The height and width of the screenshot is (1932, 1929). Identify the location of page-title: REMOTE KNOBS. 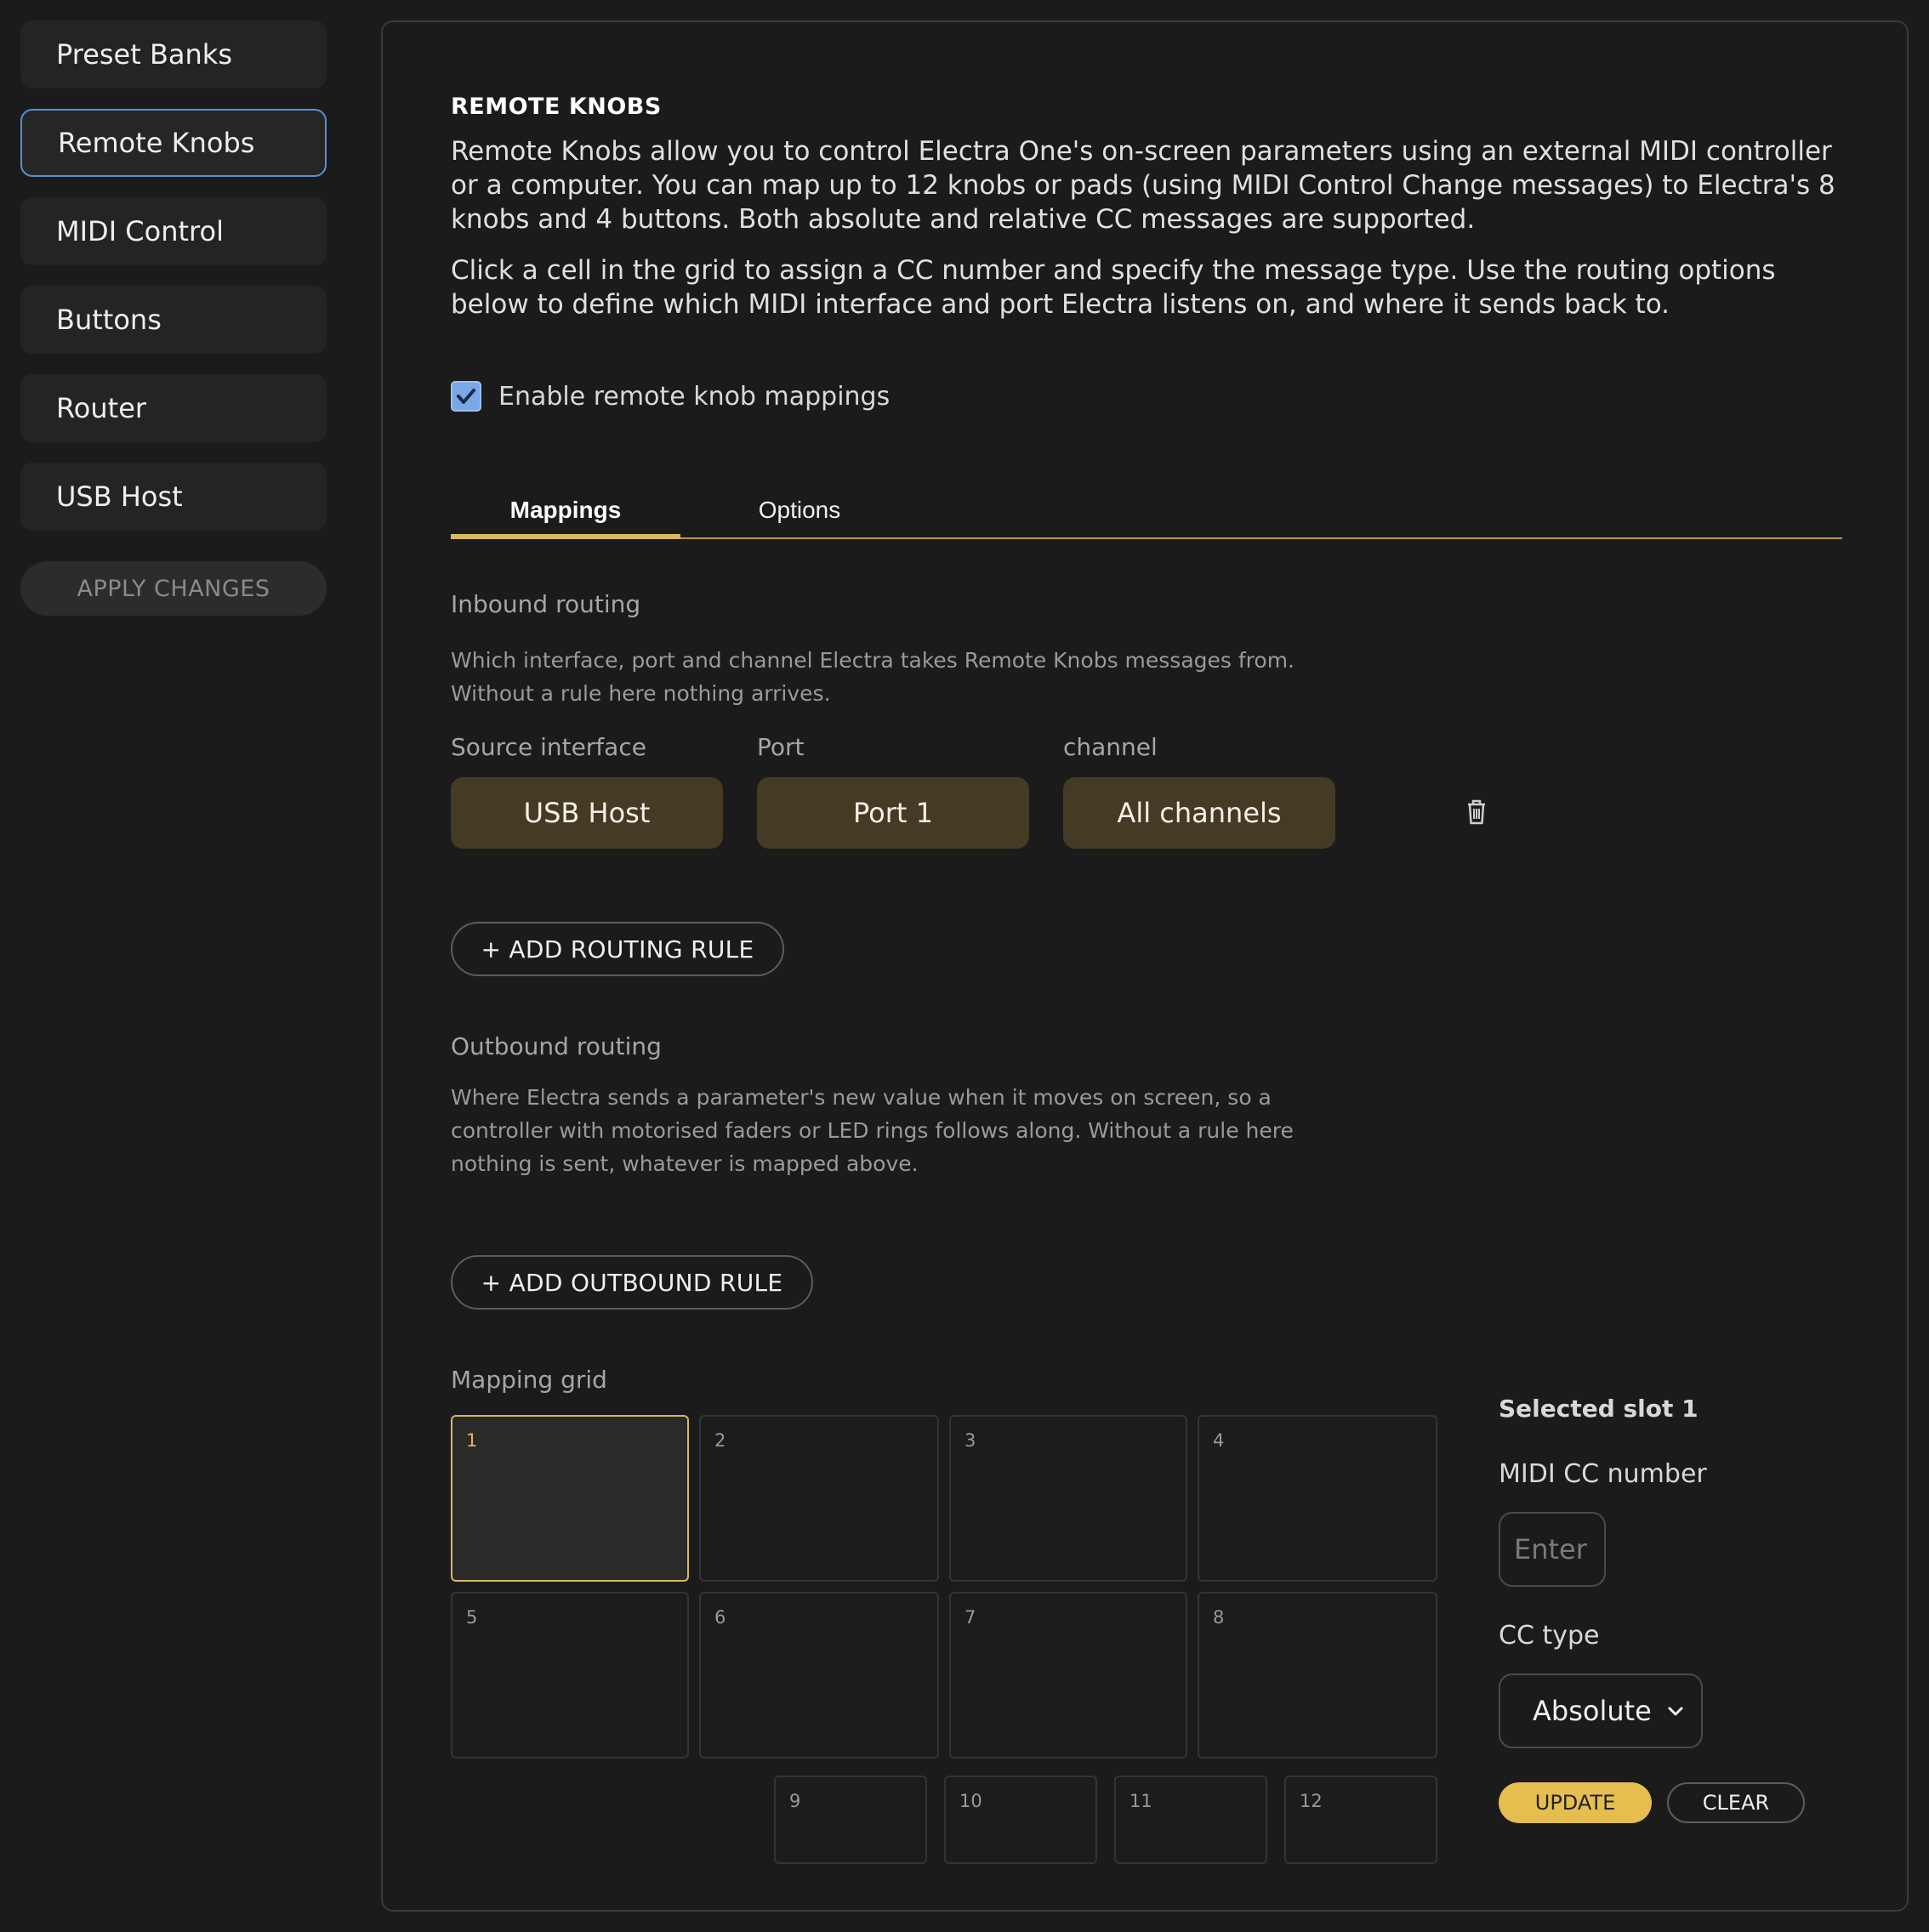
(557, 107).